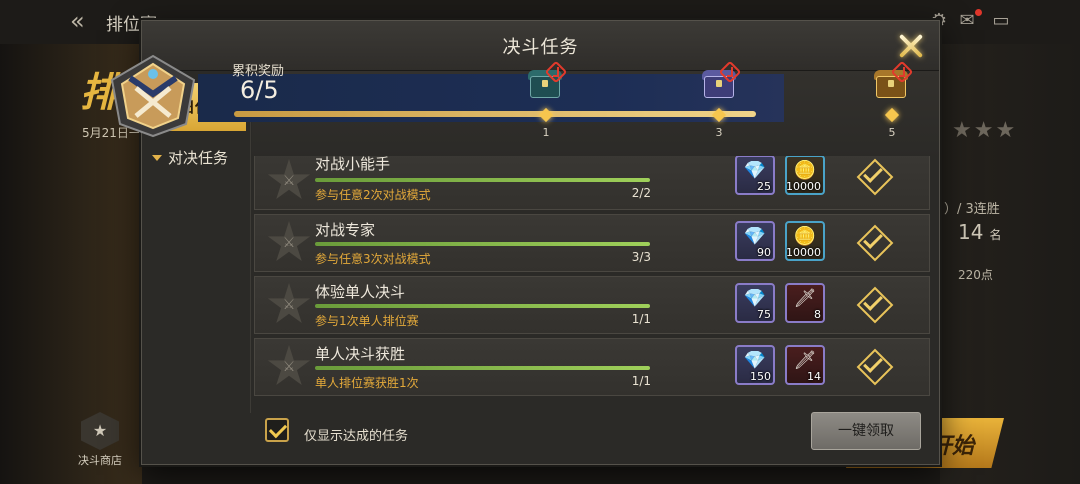  I want to click on task-description: 参与1次单人排位赛, so click(367, 321).